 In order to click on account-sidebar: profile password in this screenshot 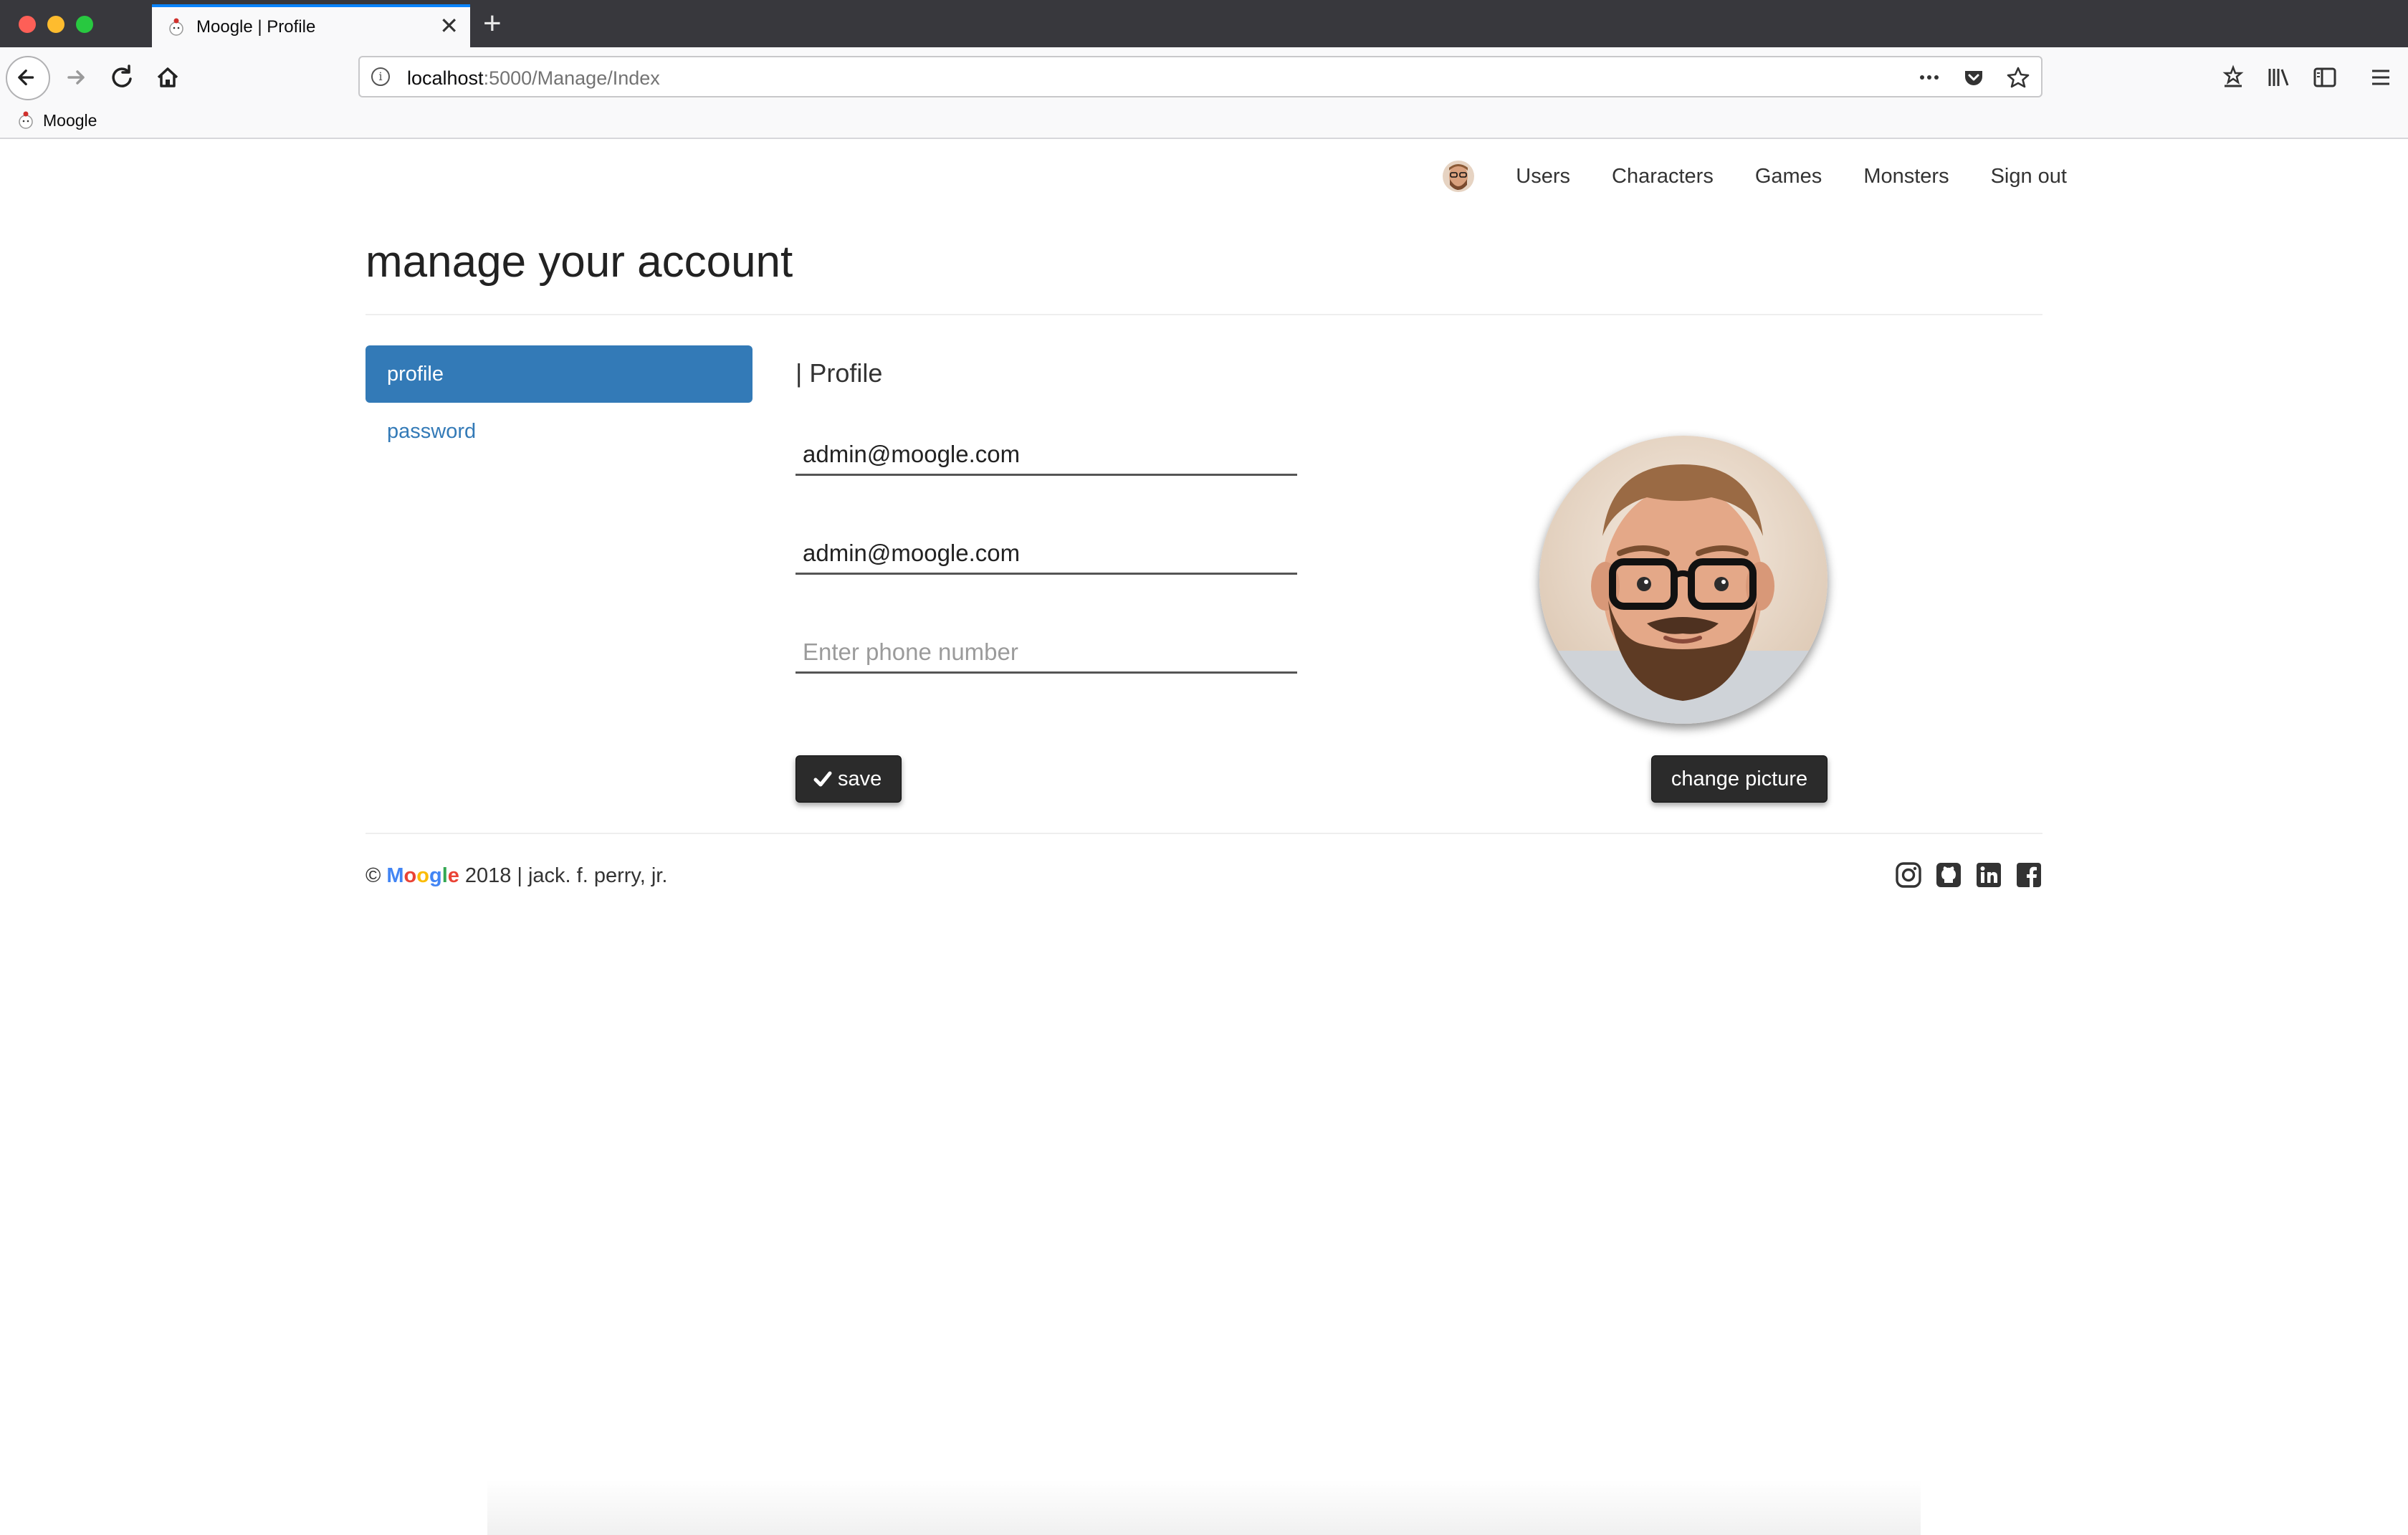, I will do `click(559, 402)`.